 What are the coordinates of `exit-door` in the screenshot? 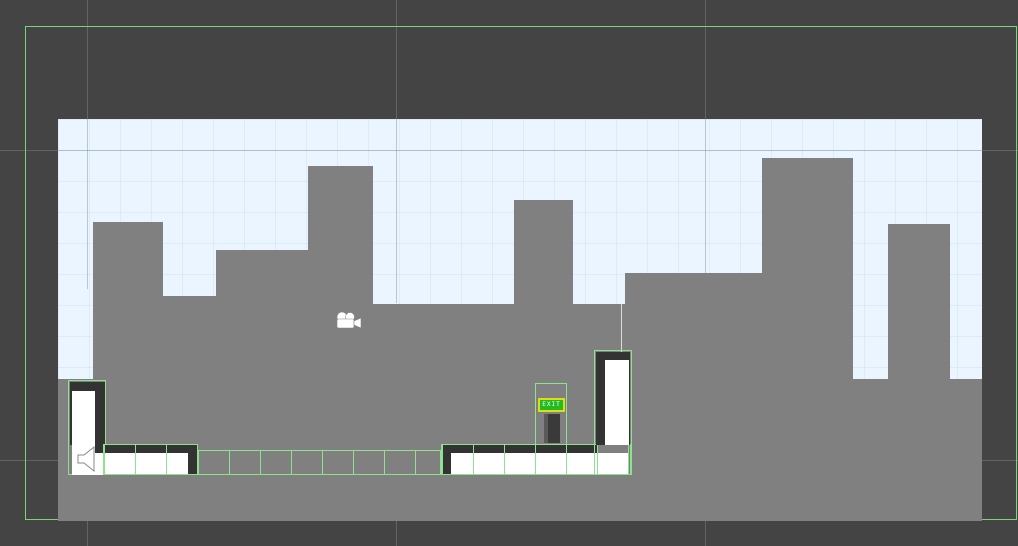 It's located at (552, 428).